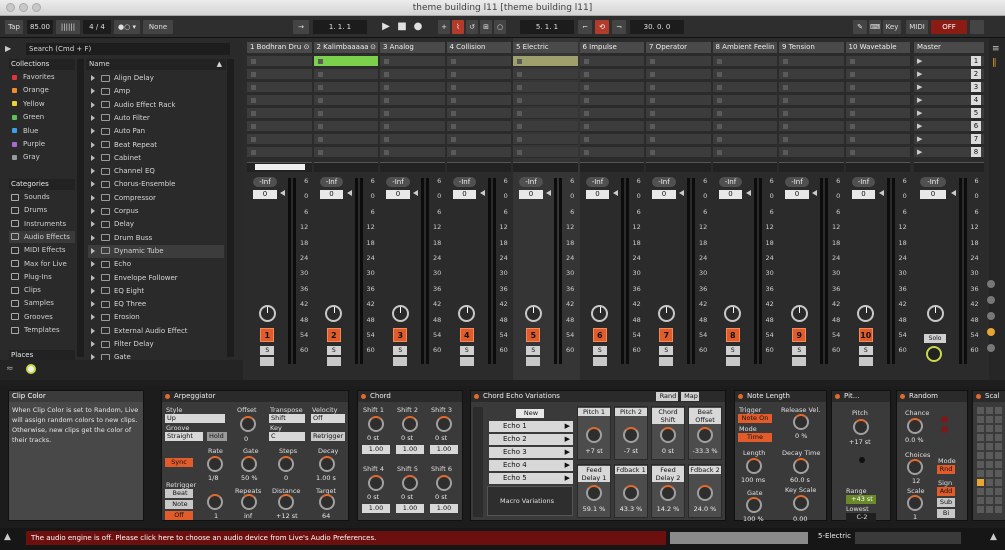  What do you see at coordinates (949, 113) in the screenshot?
I see `scene-launch-slot: ▶ 5` at bounding box center [949, 113].